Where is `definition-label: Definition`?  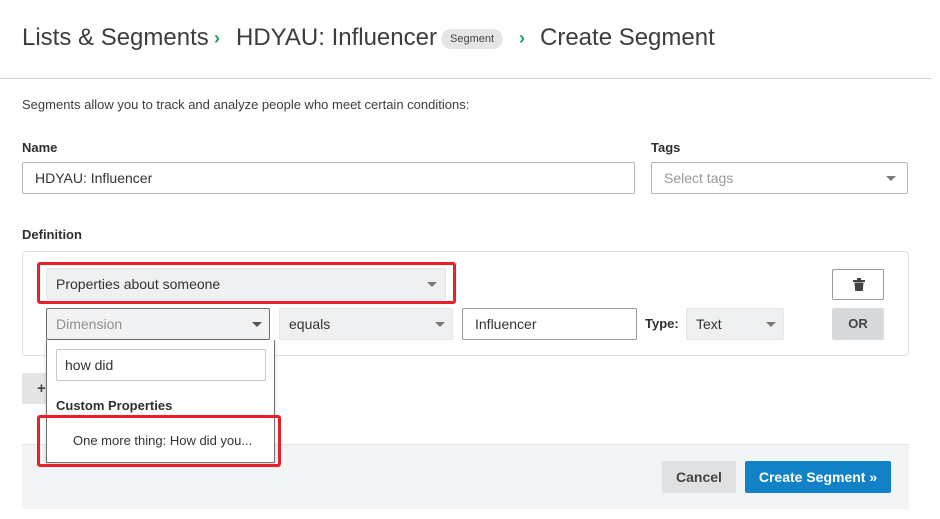
definition-label: Definition is located at coordinates (52, 234).